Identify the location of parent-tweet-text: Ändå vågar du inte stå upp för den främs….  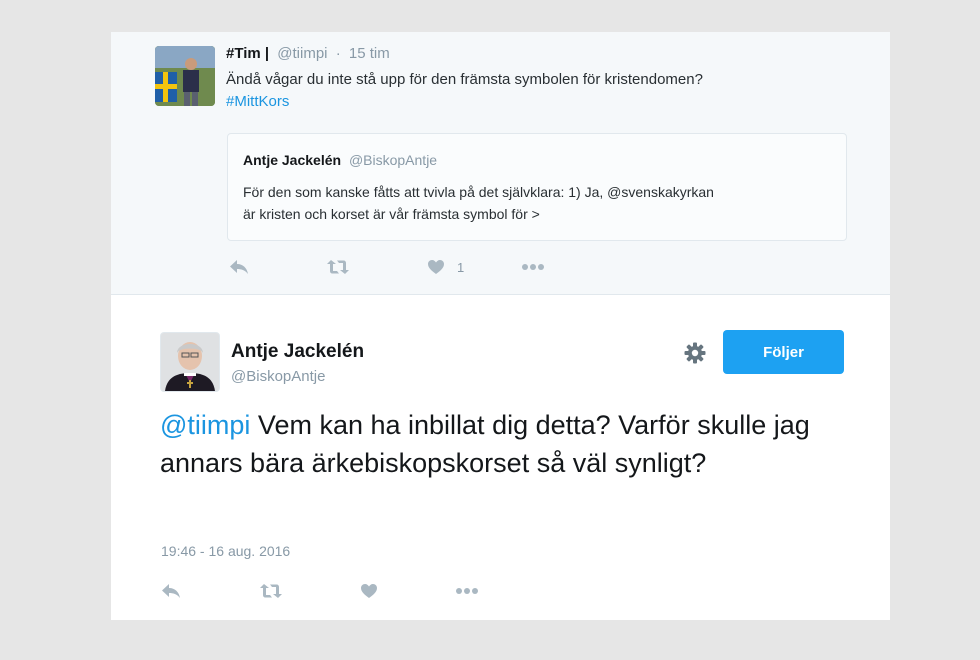
(551, 91).